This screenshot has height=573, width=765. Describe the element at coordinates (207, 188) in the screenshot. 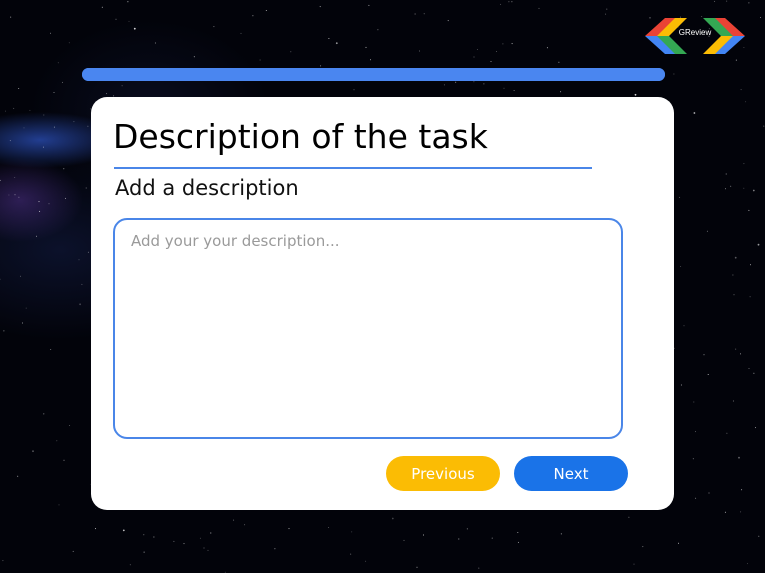

I see `section-label: Add a description` at that location.